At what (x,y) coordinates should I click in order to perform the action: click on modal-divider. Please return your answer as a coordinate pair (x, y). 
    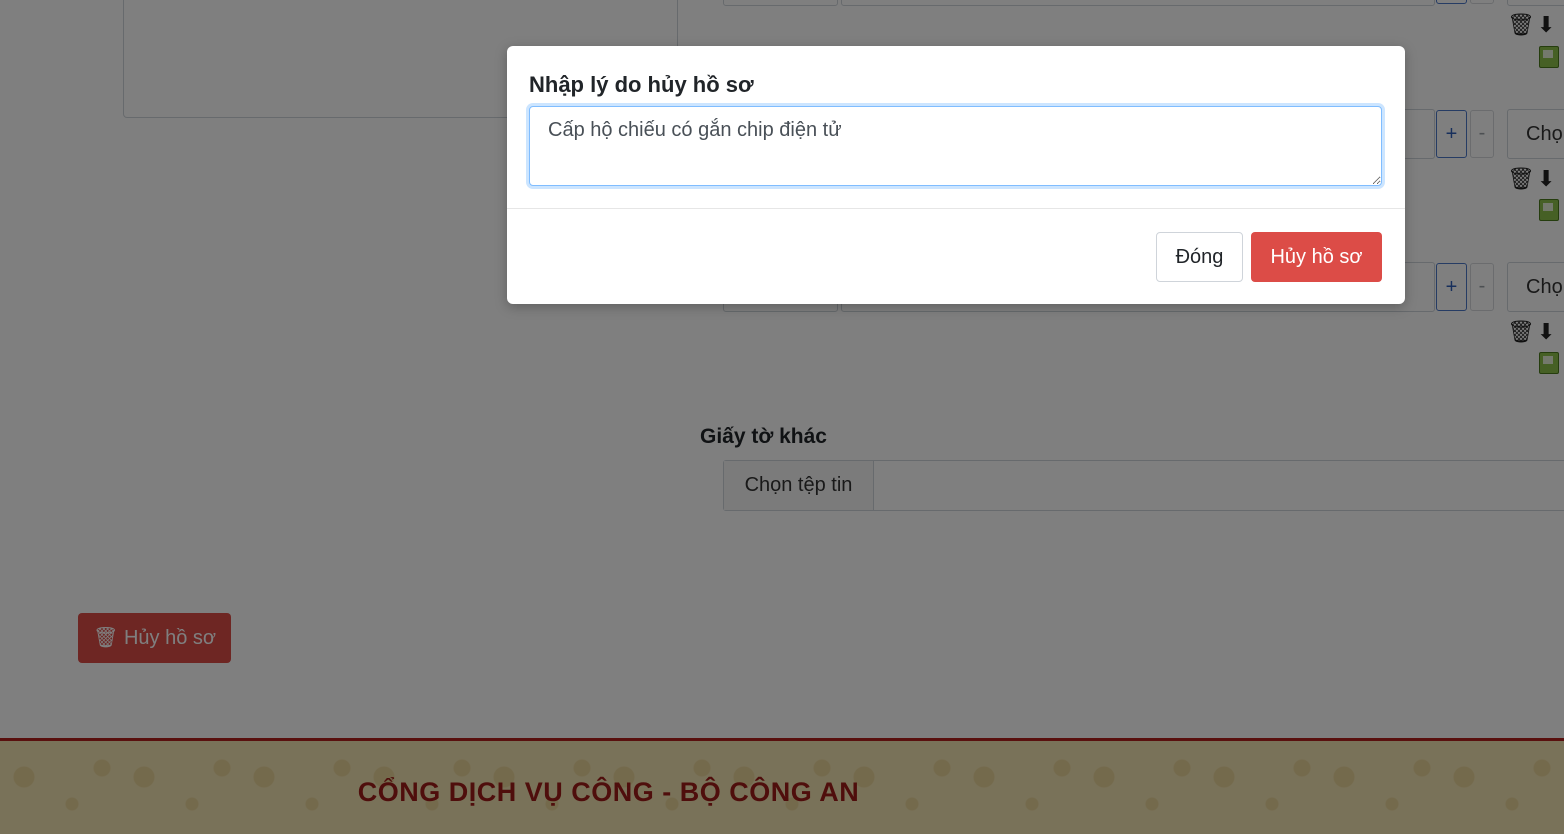
    Looking at the image, I should click on (956, 208).